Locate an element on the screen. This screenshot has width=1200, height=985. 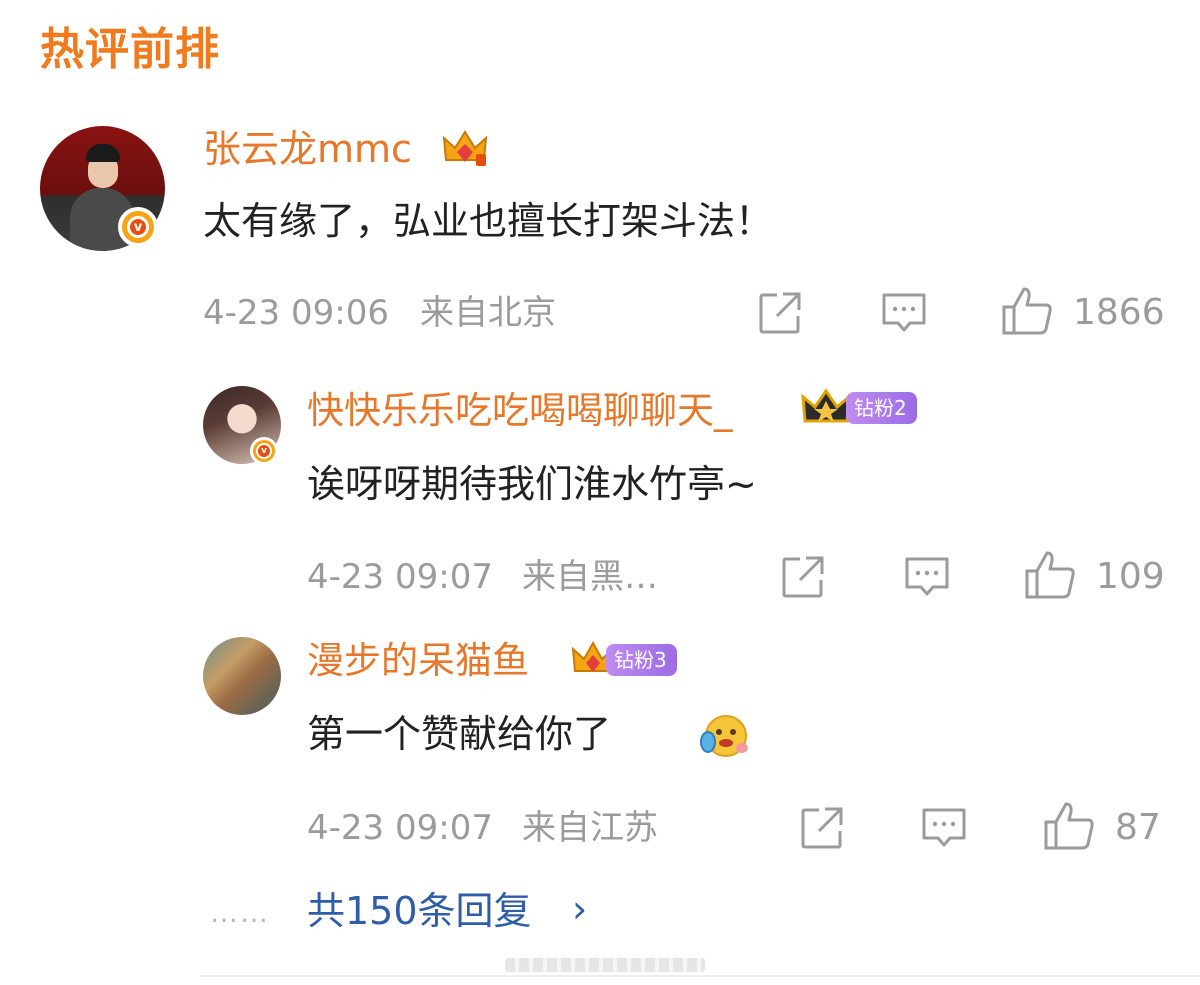
like-count: 109 is located at coordinates (1130, 576).